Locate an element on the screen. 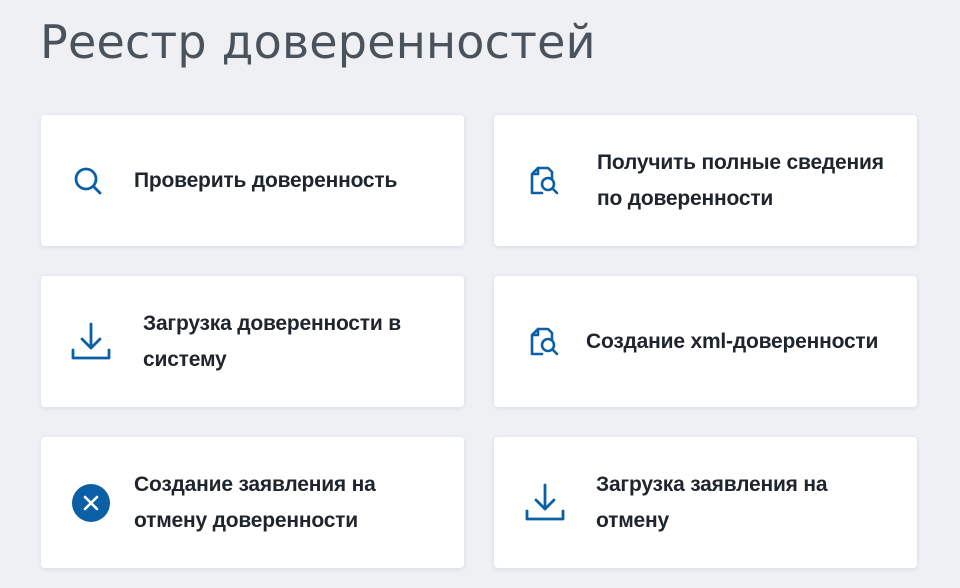  upload-revocation-application-card: Загрузка заявления на отмену is located at coordinates (705, 502).